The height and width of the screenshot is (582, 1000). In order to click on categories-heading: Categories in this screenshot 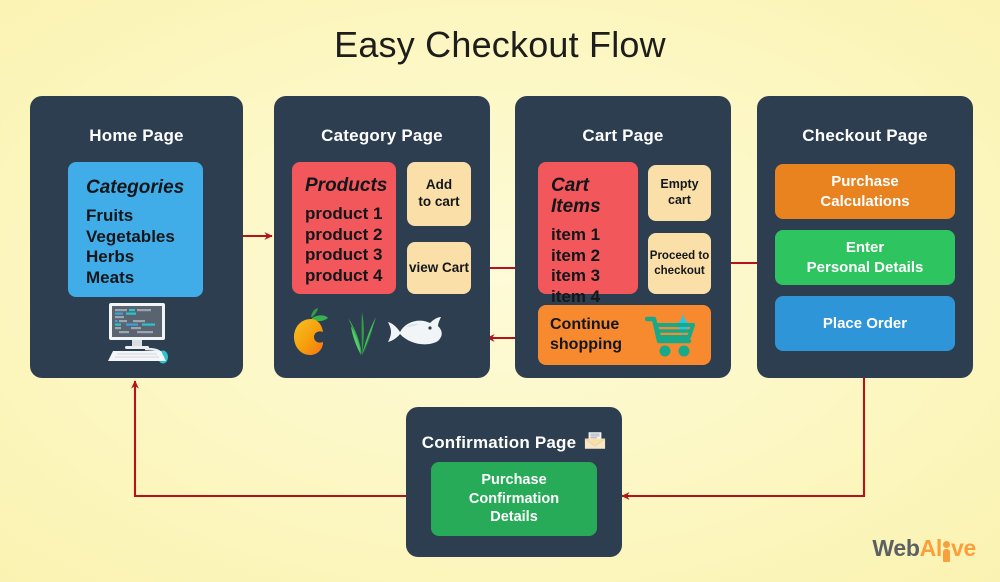, I will do `click(135, 187)`.